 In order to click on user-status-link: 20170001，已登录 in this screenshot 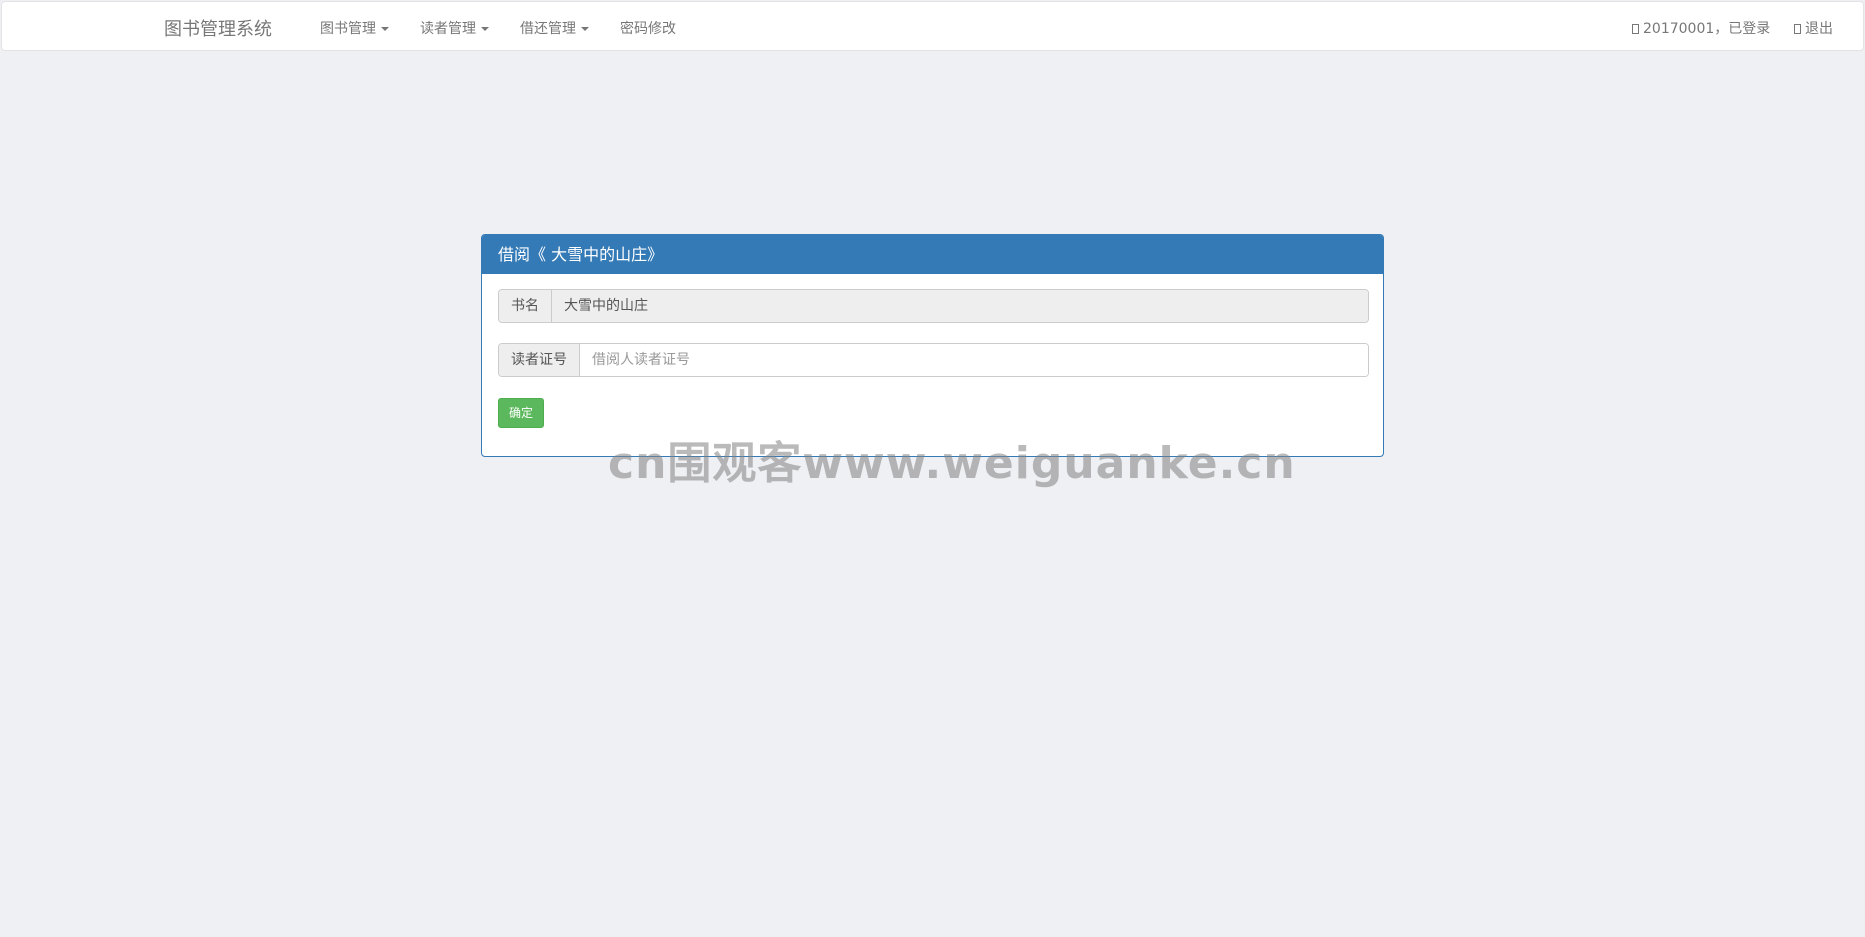, I will do `click(1701, 28)`.